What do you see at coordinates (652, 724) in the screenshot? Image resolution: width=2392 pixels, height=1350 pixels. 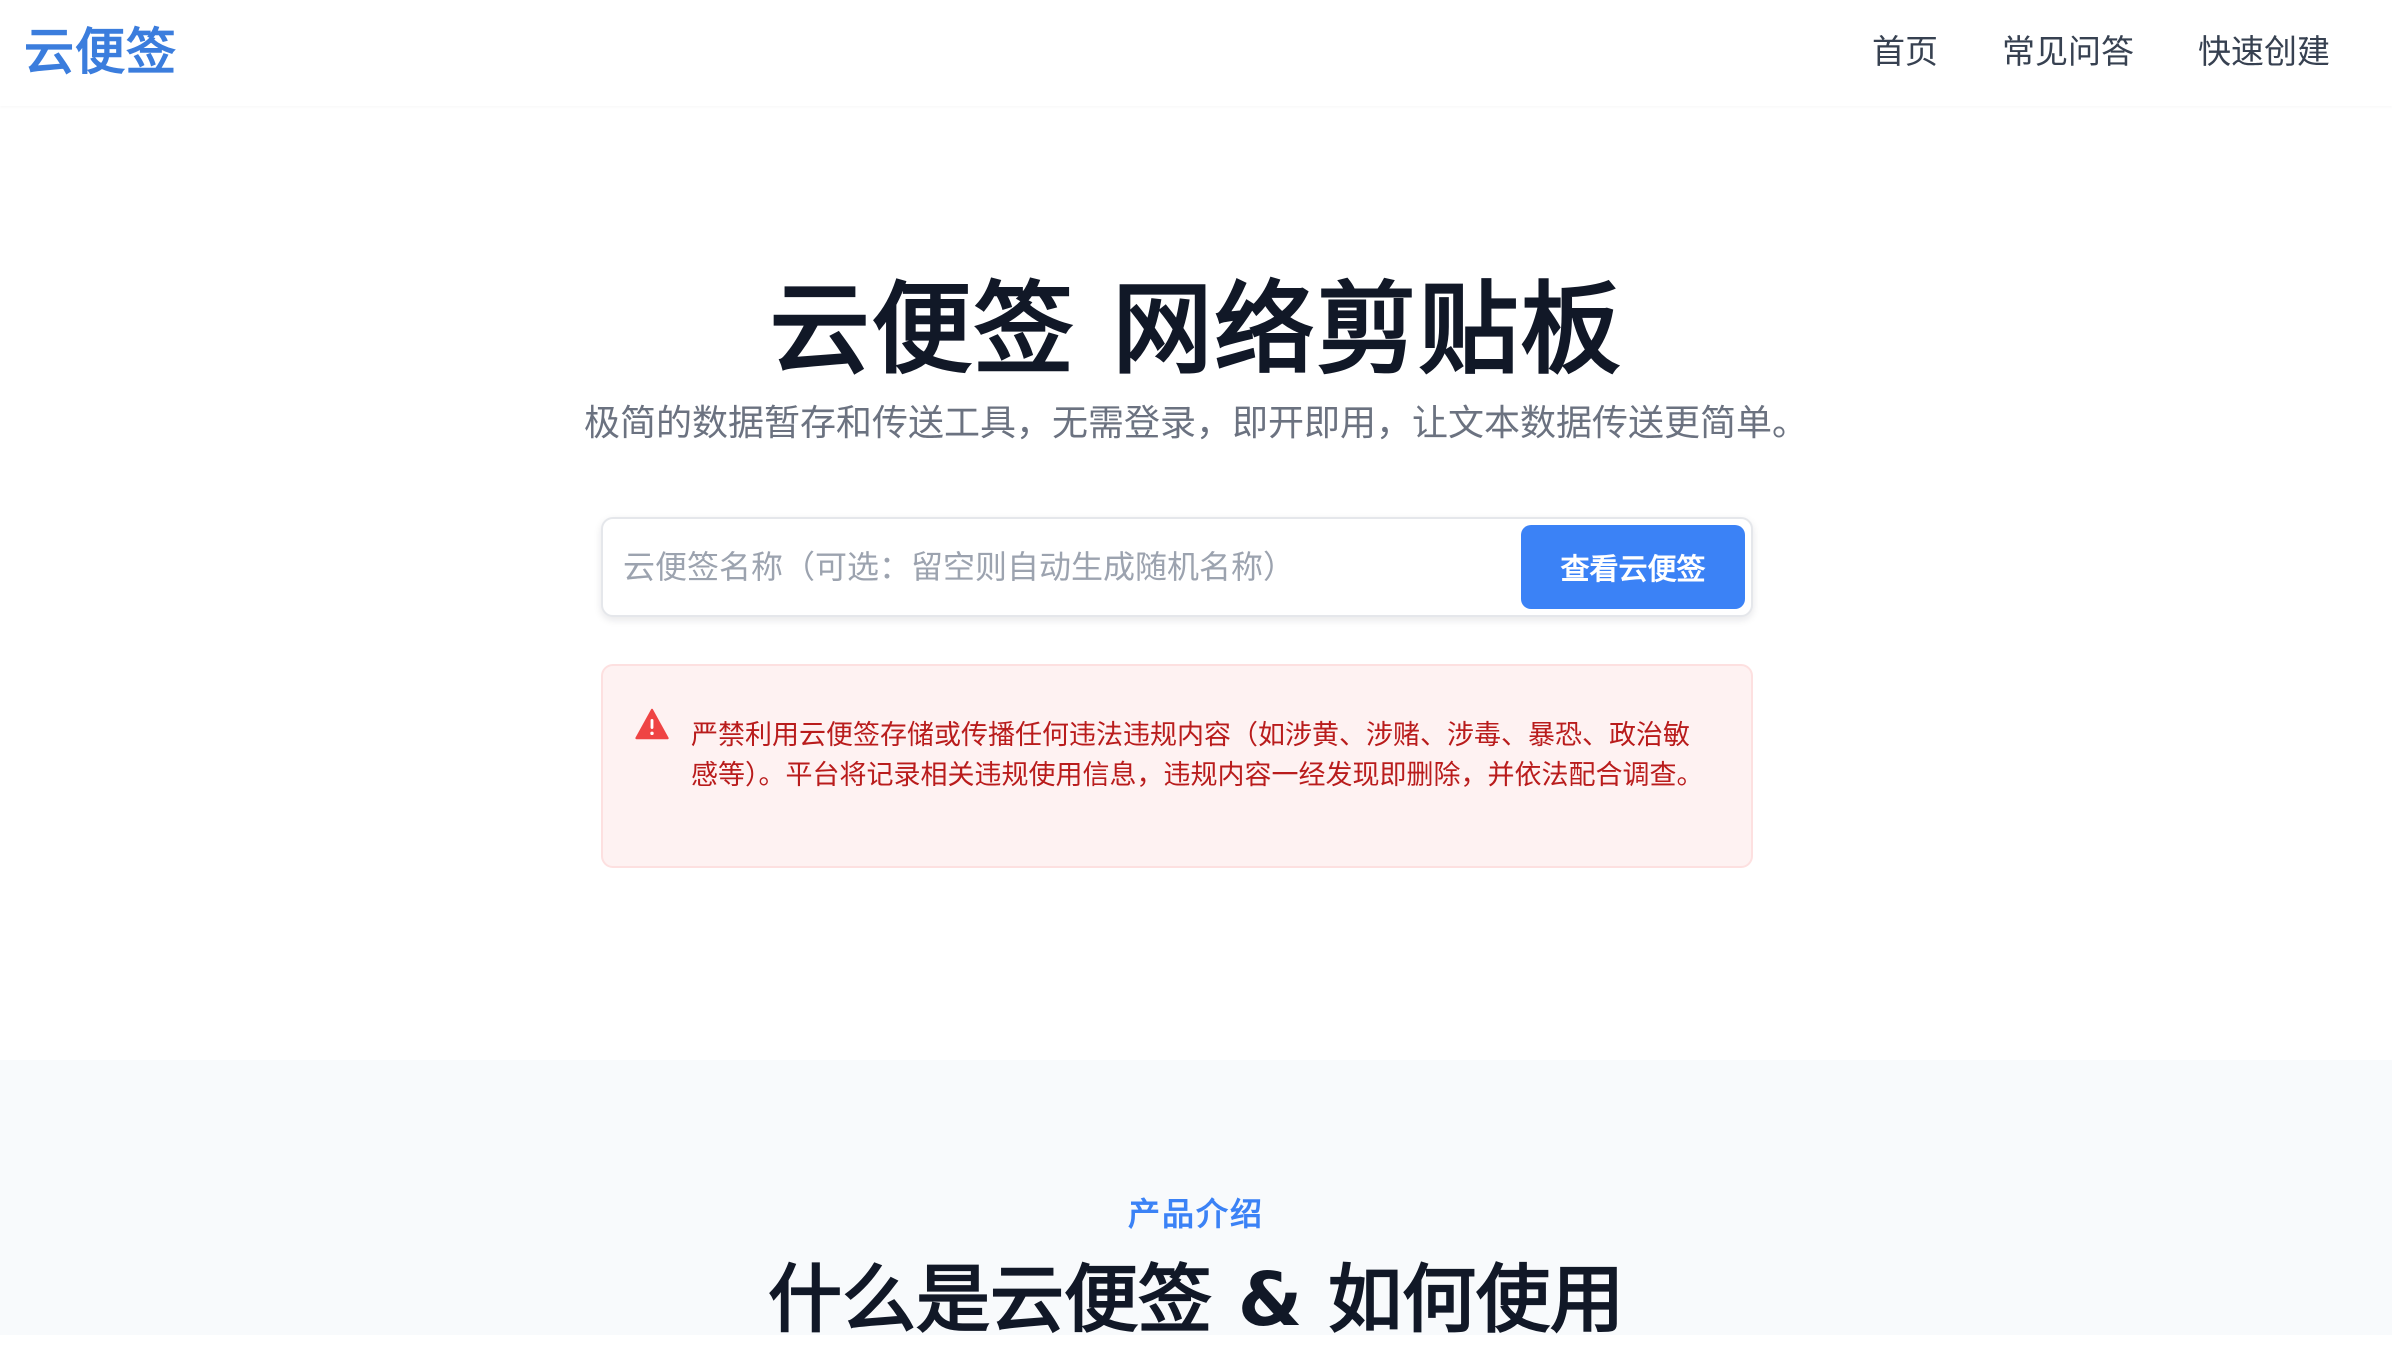 I see `warning-triangle-icon` at bounding box center [652, 724].